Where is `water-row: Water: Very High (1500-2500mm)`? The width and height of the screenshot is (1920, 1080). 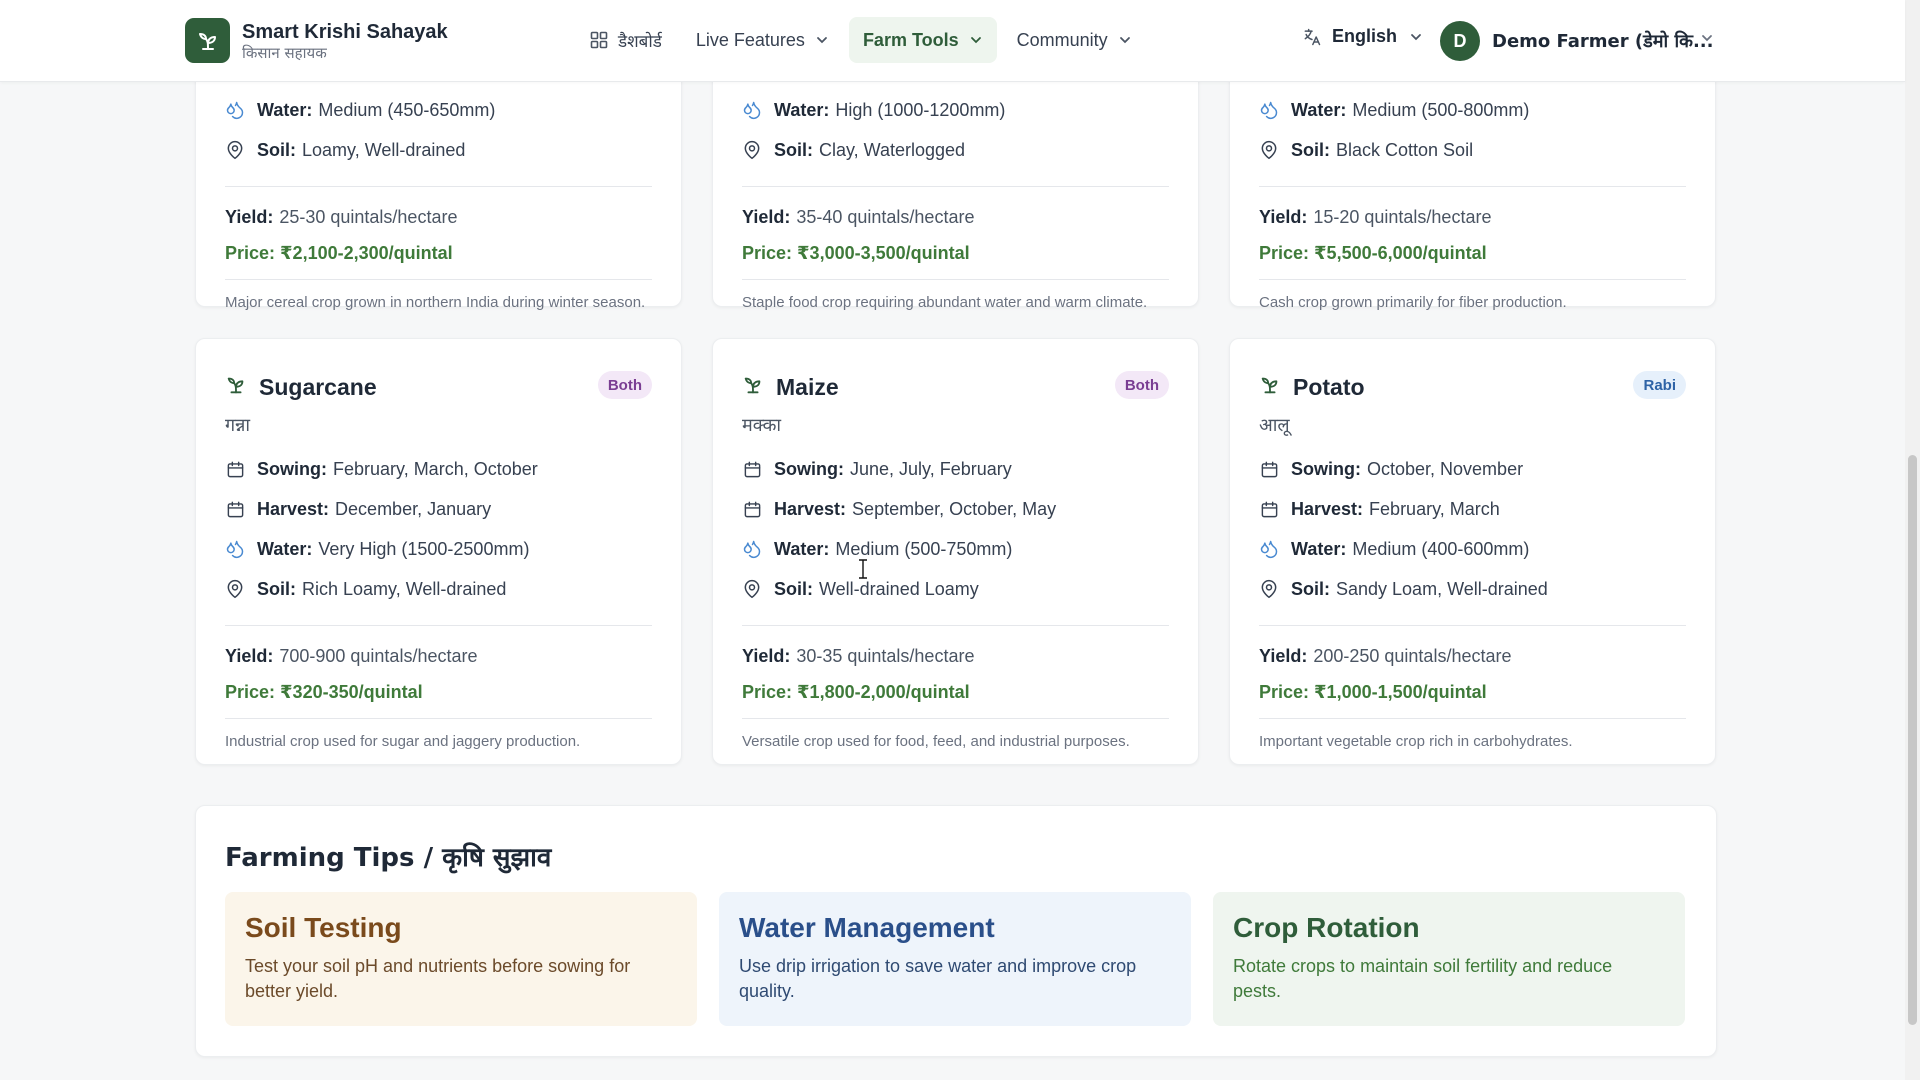 water-row: Water: Very High (1500-2500mm) is located at coordinates (438, 549).